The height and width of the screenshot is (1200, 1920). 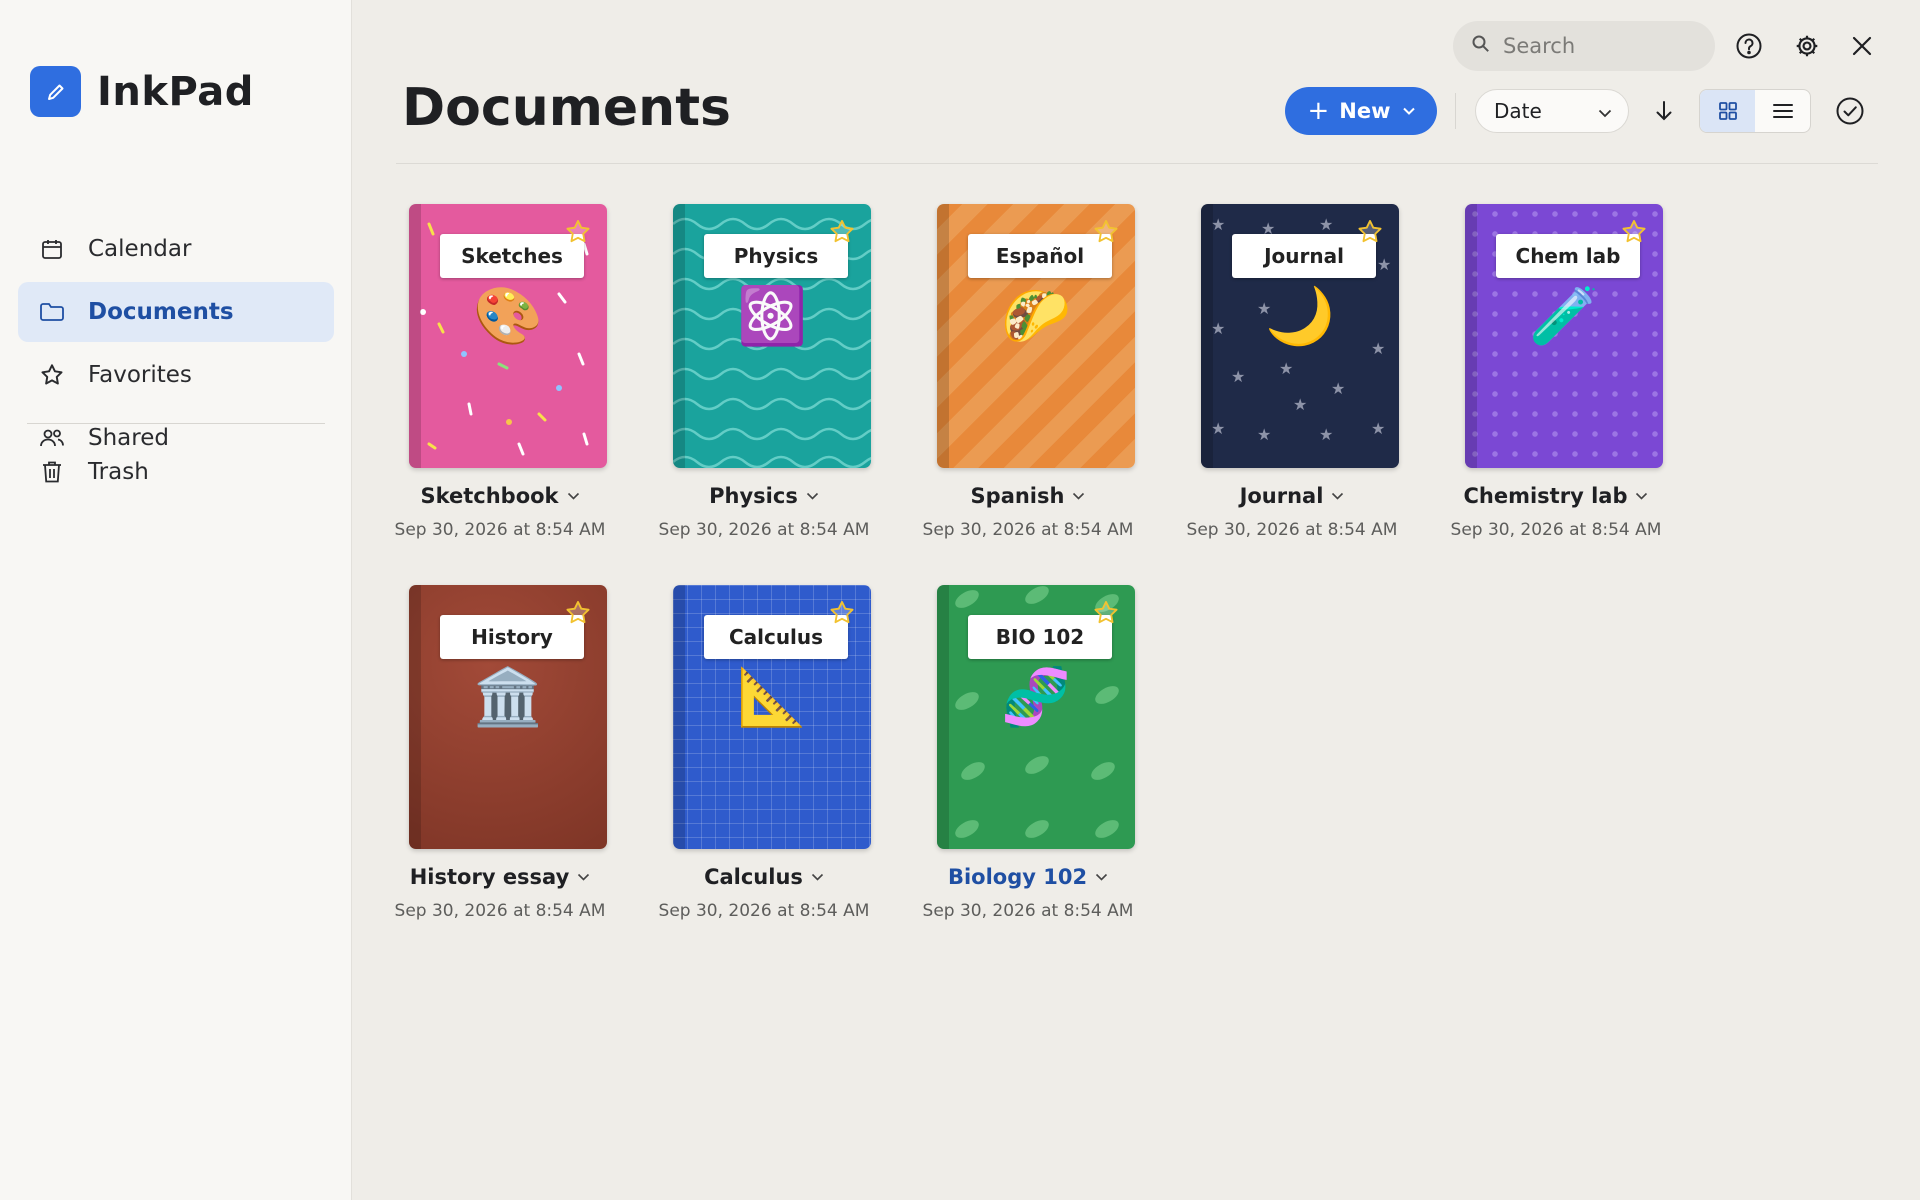 What do you see at coordinates (489, 877) in the screenshot?
I see `notebook-title-text: History essay` at bounding box center [489, 877].